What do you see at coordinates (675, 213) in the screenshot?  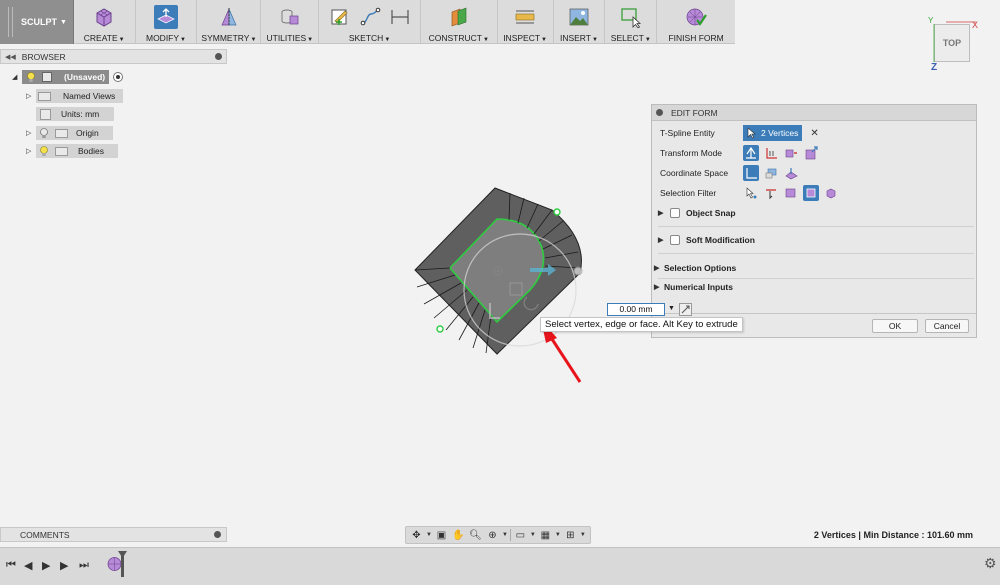 I see `object-snap-checkbox` at bounding box center [675, 213].